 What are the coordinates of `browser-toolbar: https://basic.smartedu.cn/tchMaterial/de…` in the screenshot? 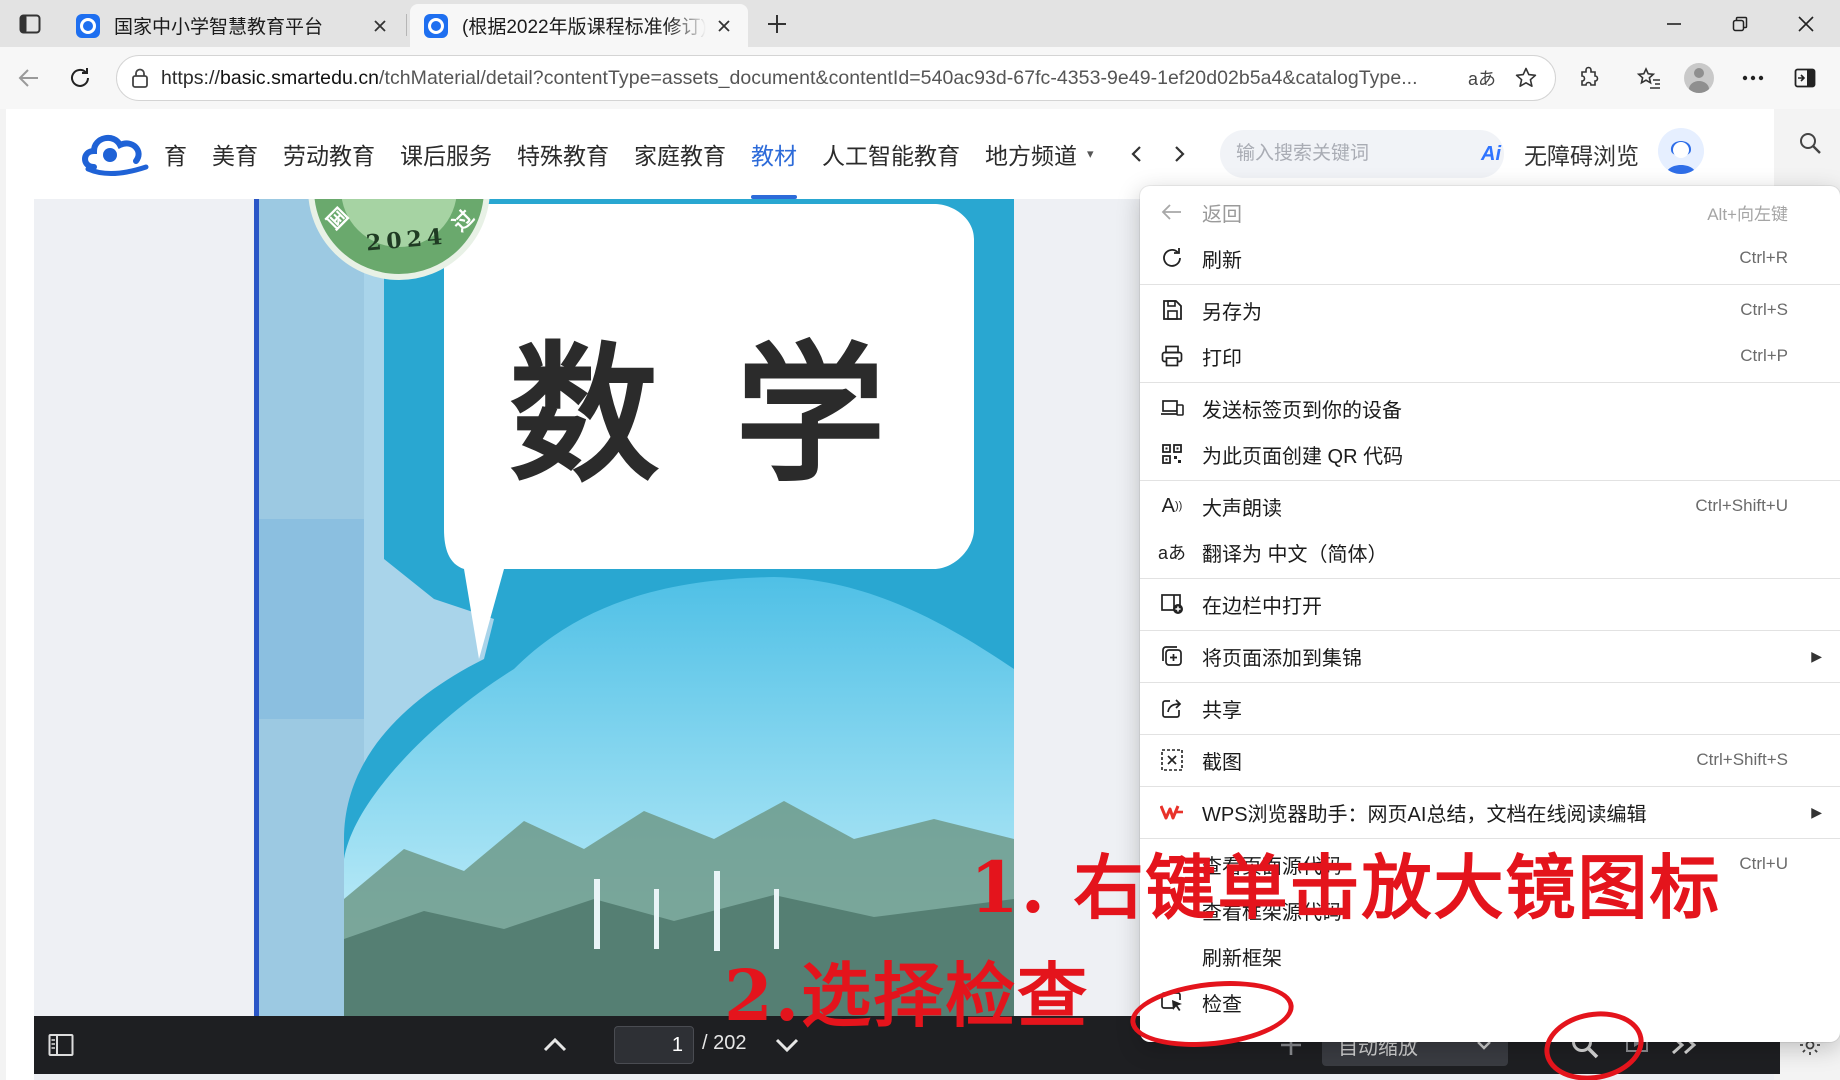 It's located at (920, 78).